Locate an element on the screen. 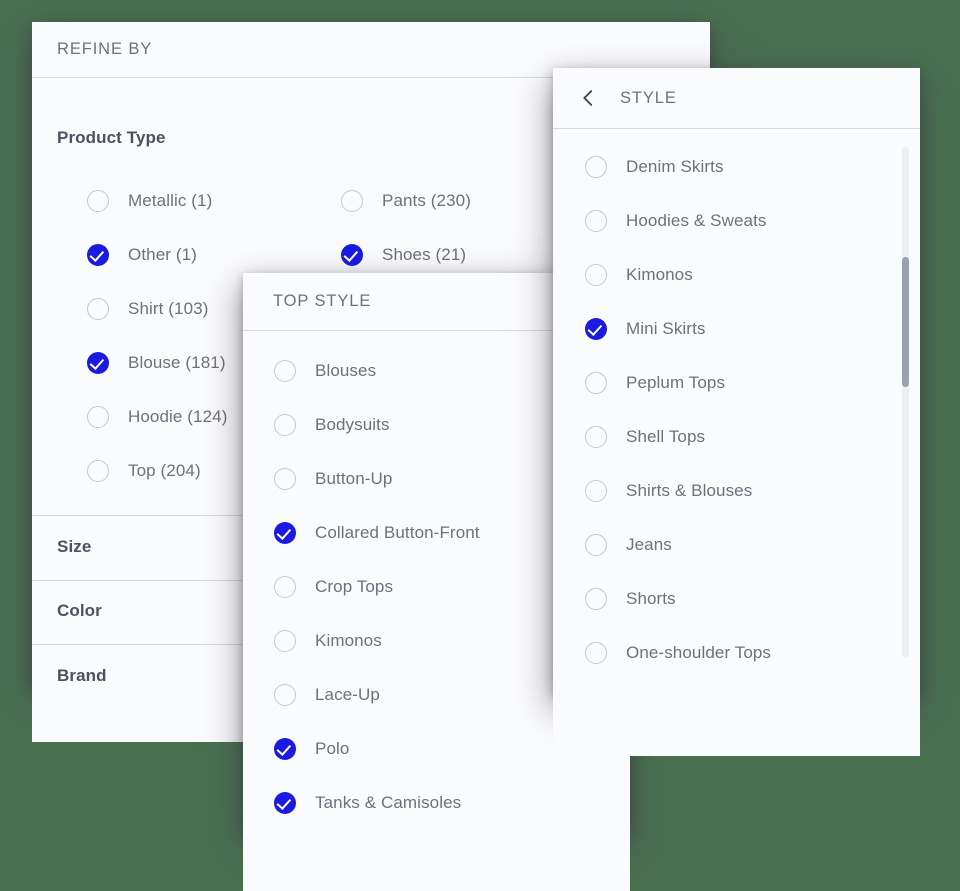 This screenshot has width=960, height=891. checkbox-row-top: Top (204) is located at coordinates (144, 471).